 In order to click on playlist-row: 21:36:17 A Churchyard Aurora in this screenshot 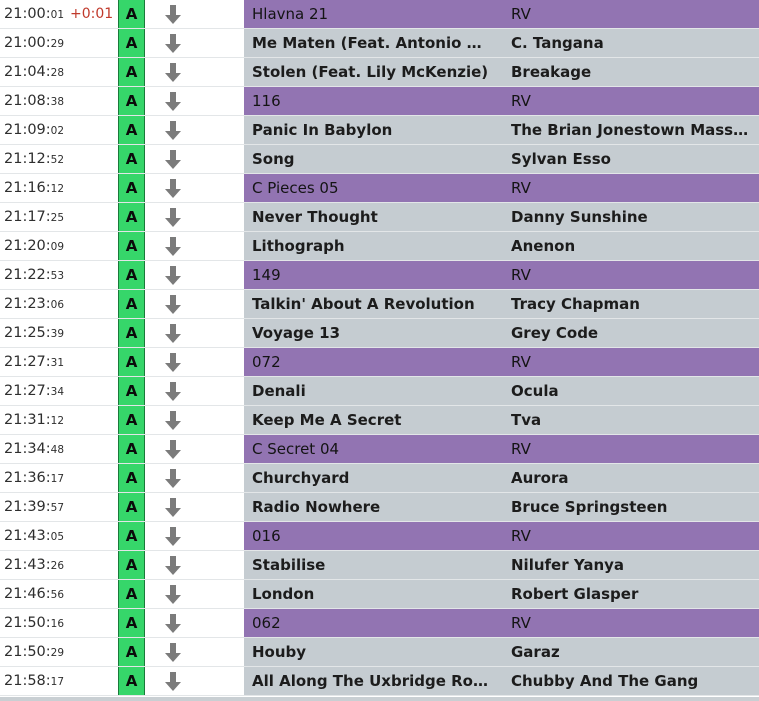, I will do `click(379, 478)`.